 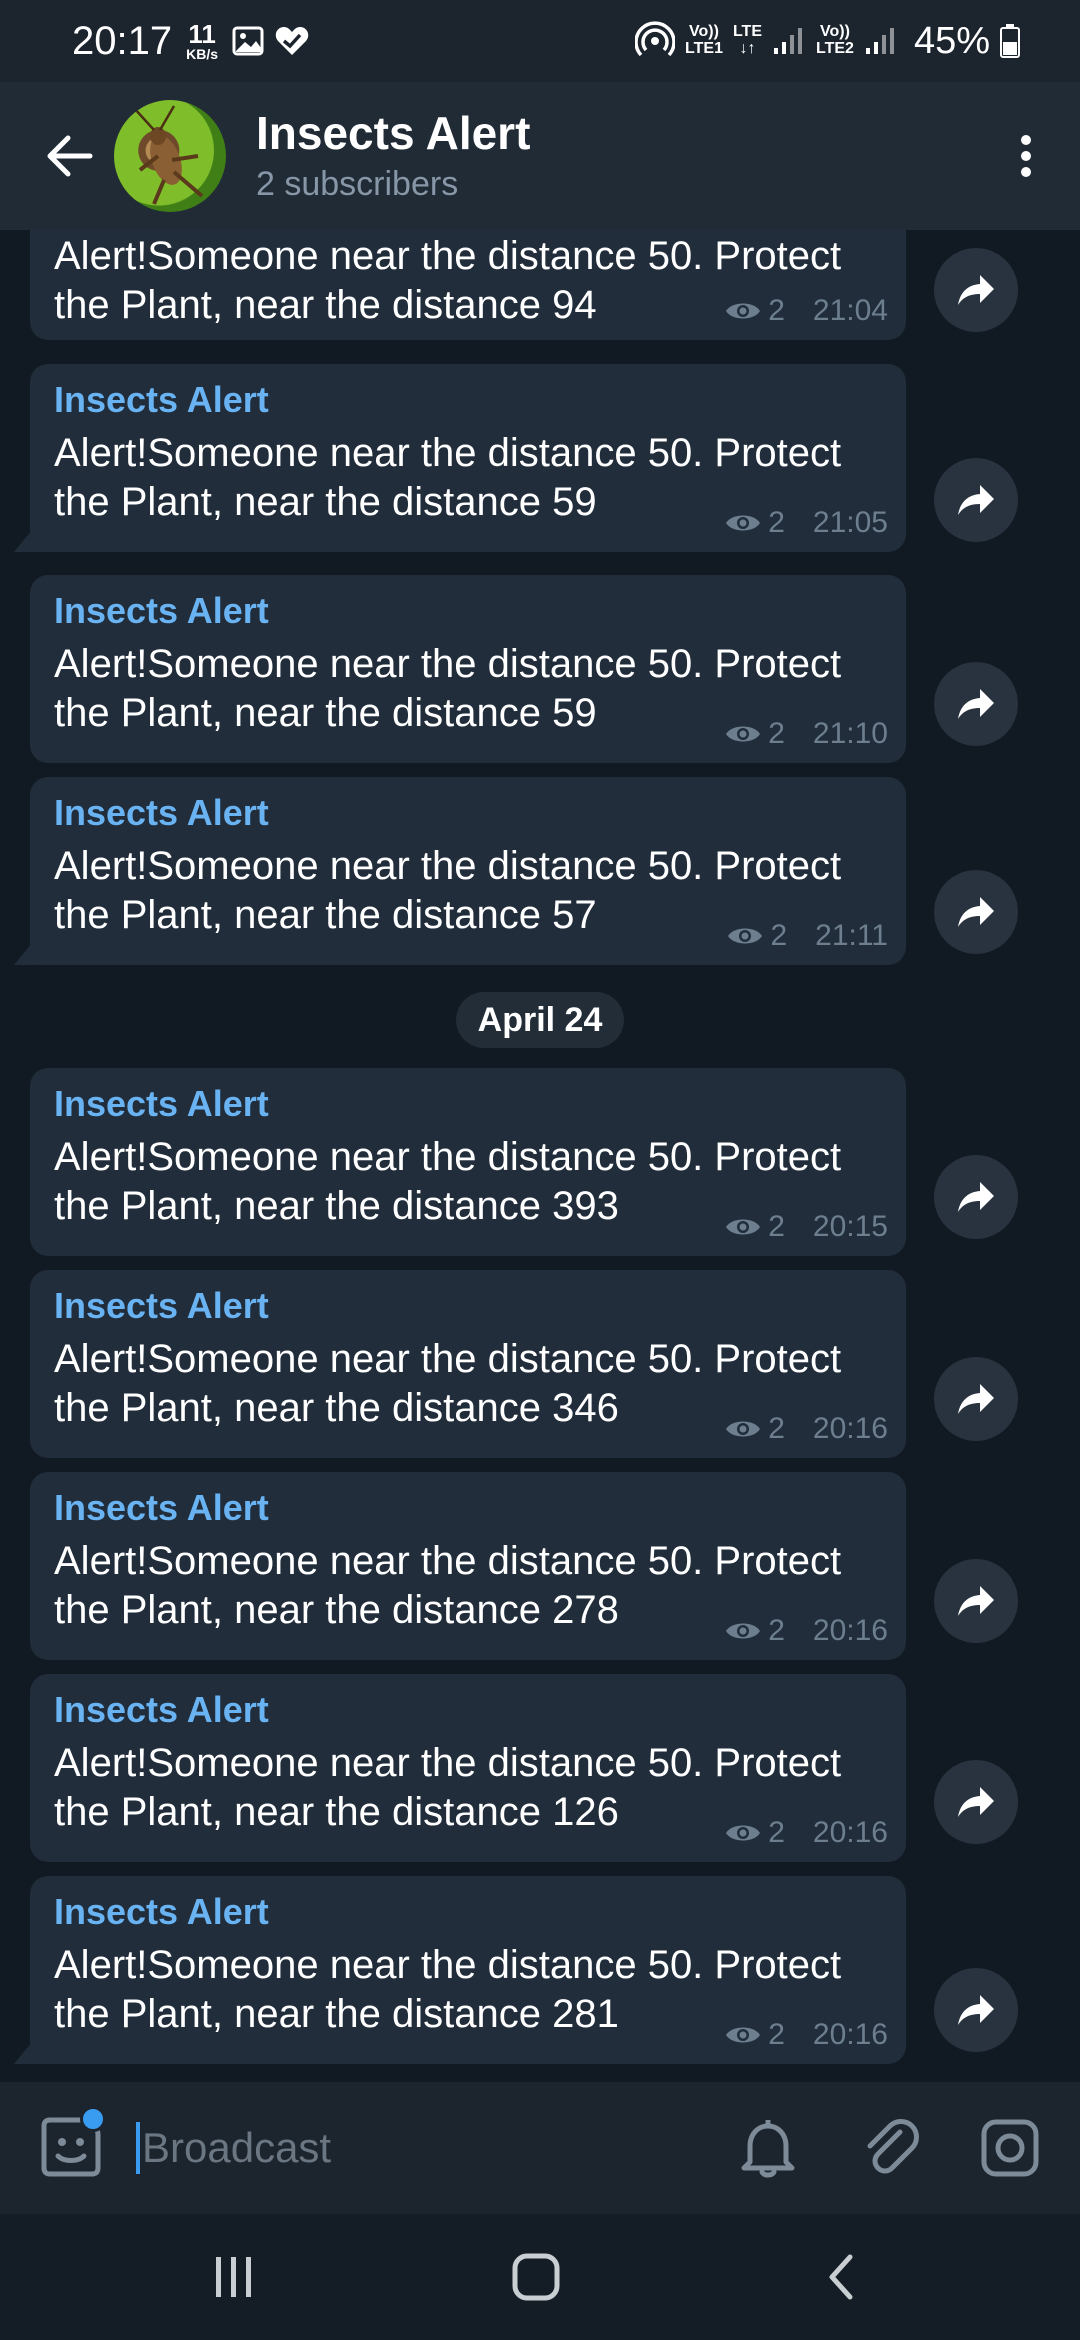 I want to click on cricket-icon, so click(x=168, y=155).